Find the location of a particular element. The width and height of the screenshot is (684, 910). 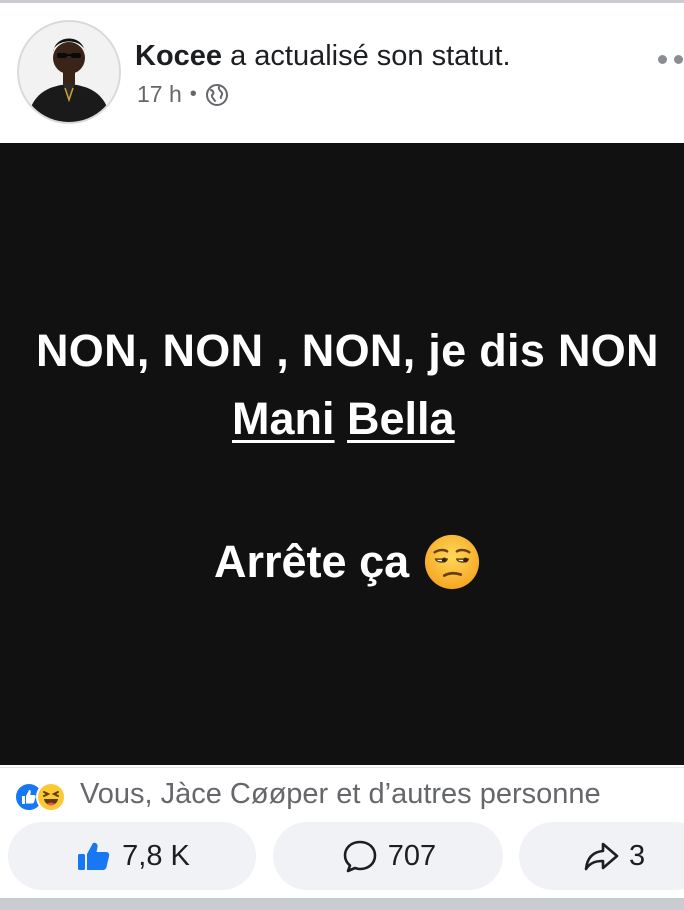

comment-button: 707 is located at coordinates (388, 856).